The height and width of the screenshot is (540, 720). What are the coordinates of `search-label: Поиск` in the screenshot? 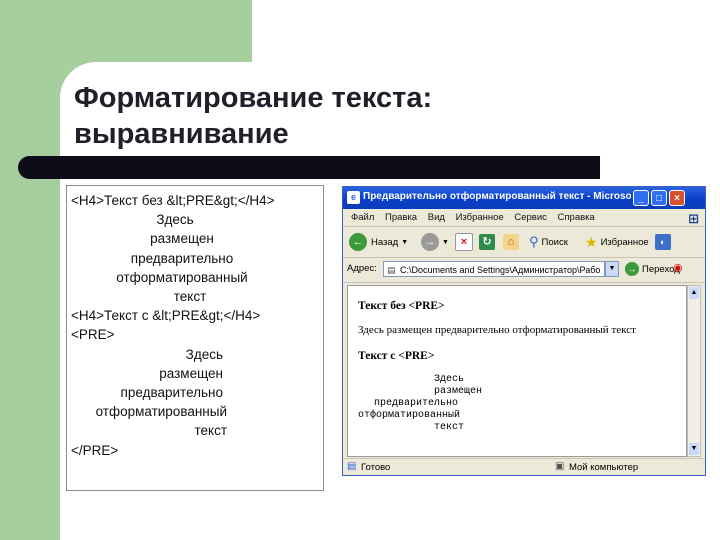 It's located at (554, 242).